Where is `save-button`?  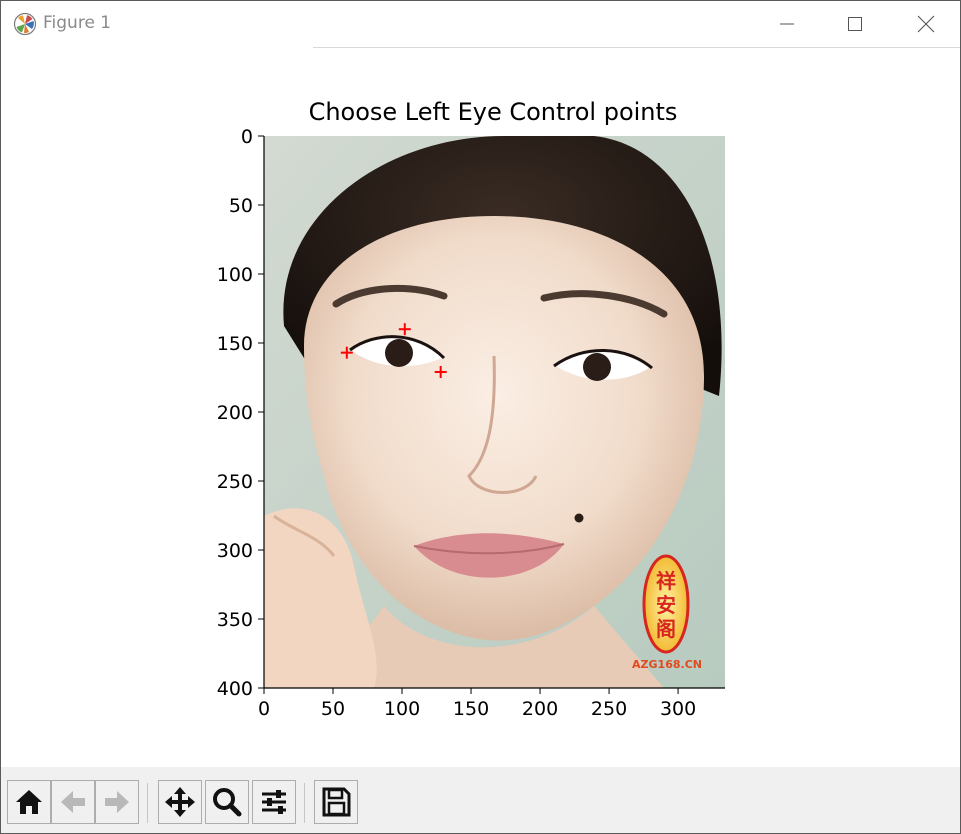 save-button is located at coordinates (336, 802).